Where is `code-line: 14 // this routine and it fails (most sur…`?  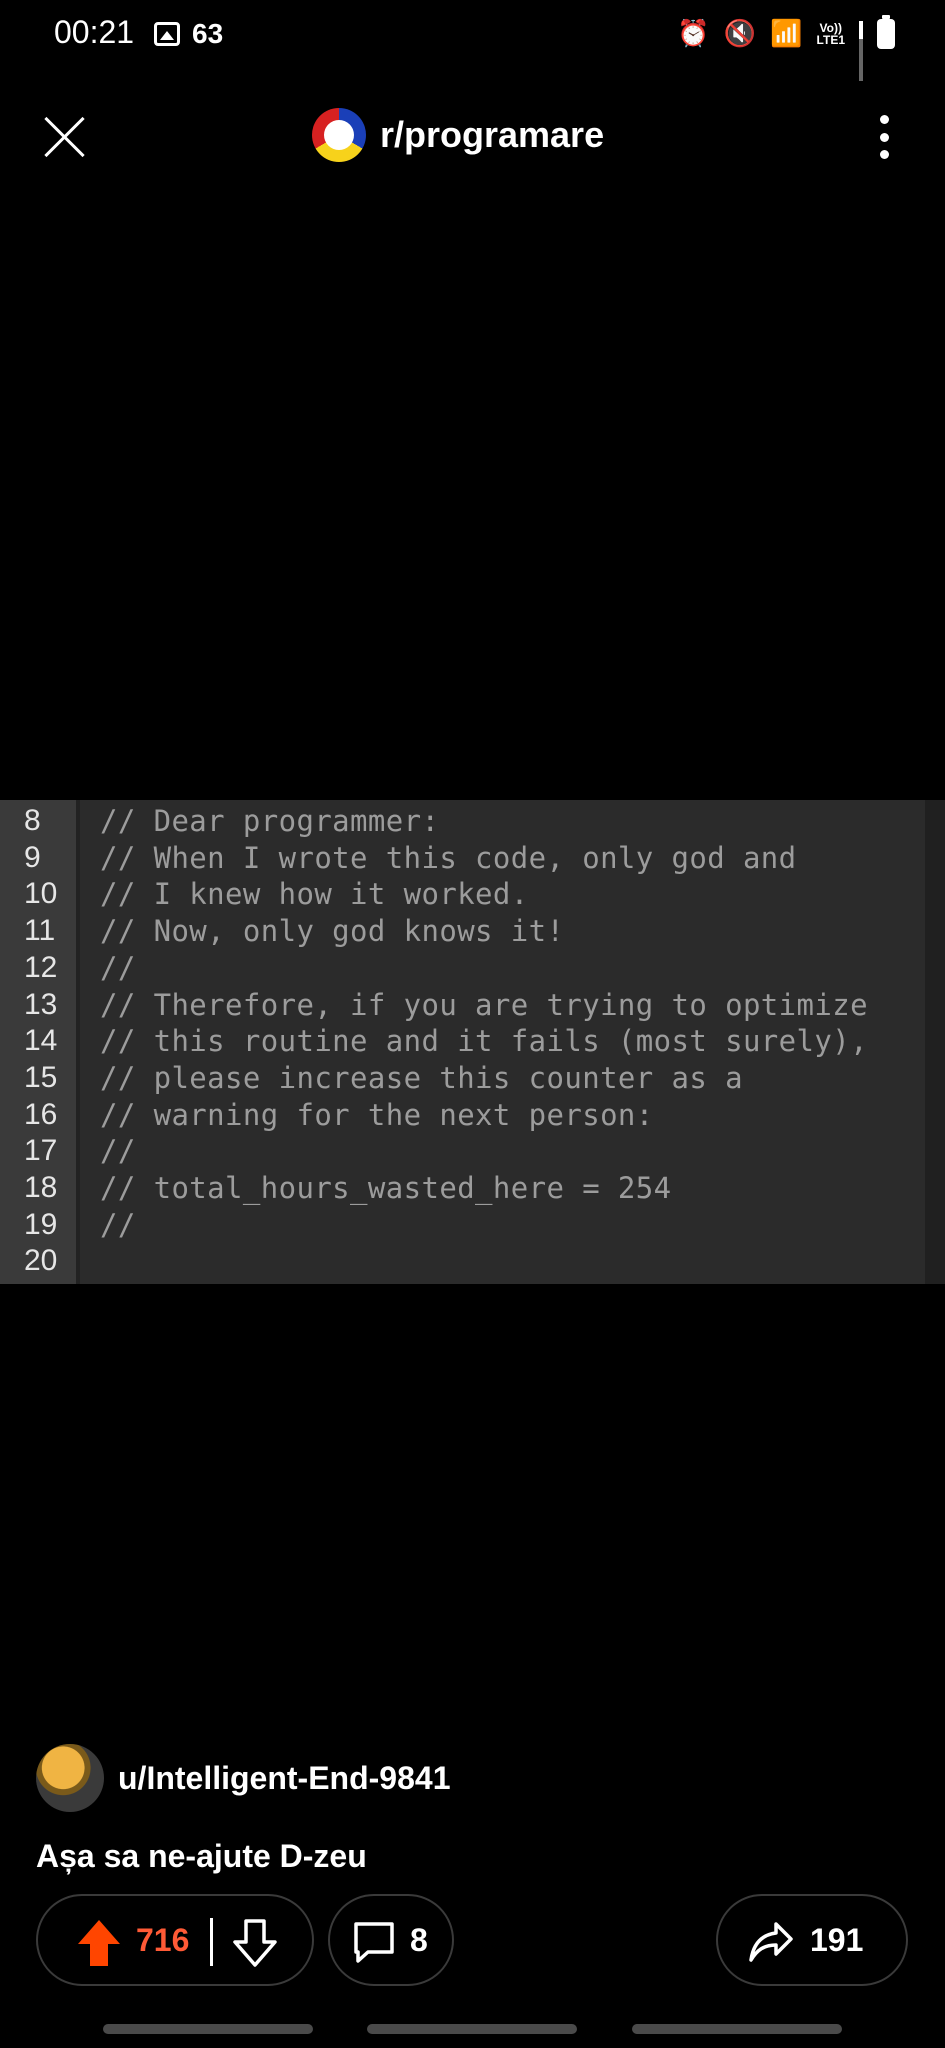 code-line: 14 // this routine and it fails (most sur… is located at coordinates (472, 1042).